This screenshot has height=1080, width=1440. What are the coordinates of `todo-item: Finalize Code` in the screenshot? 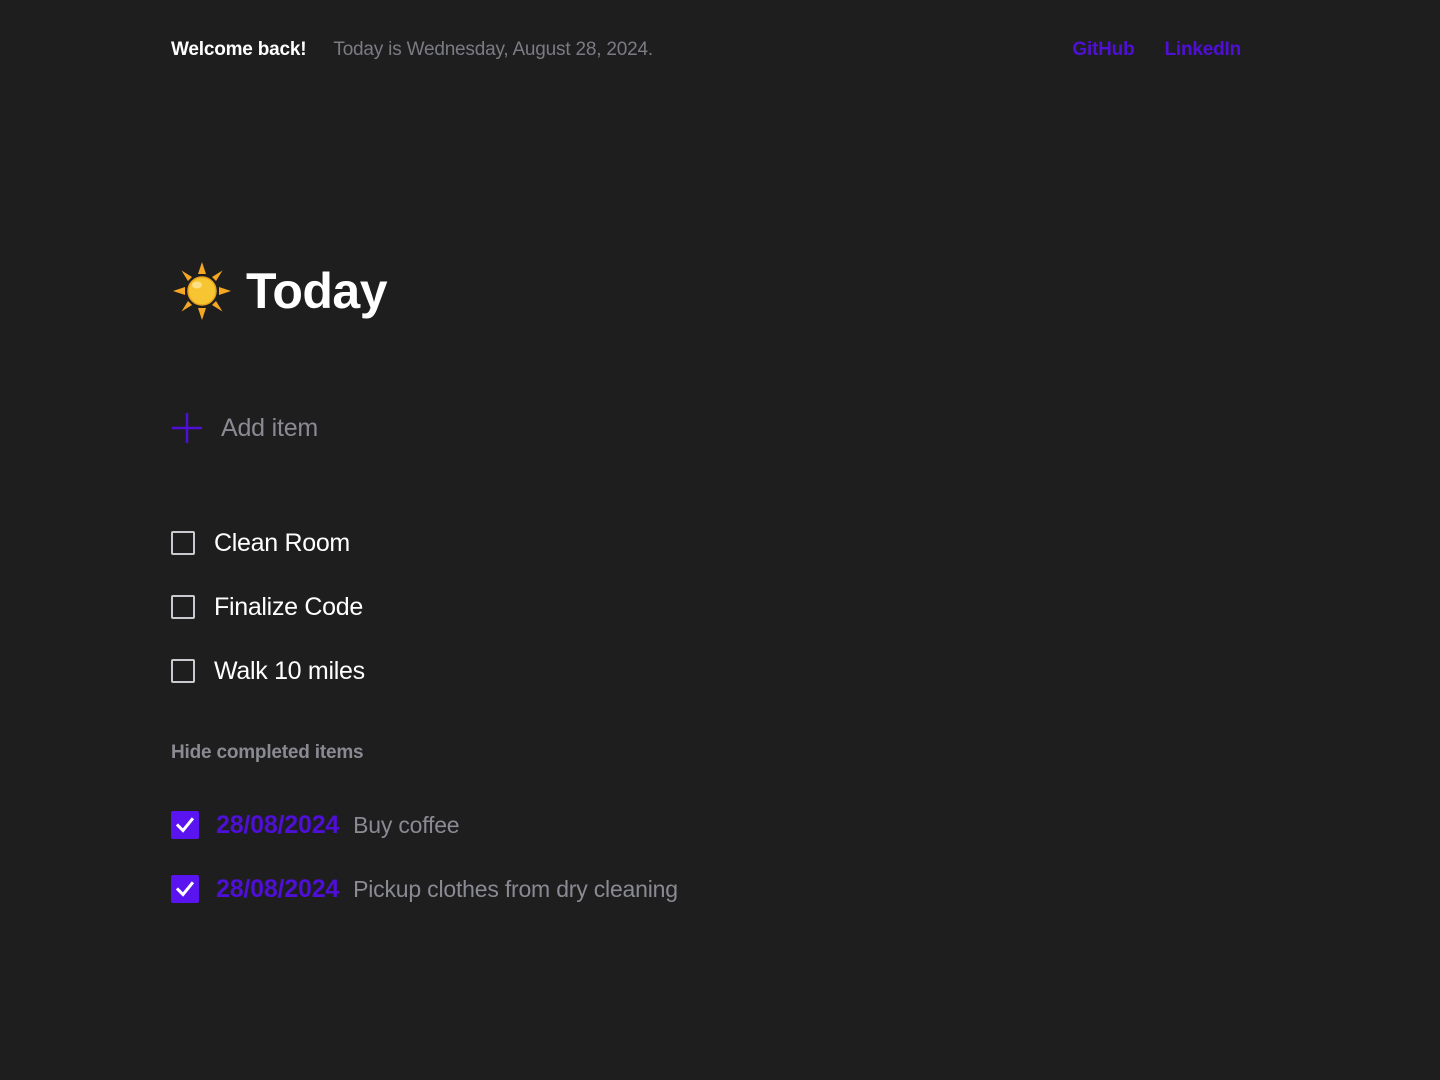 It's located at (268, 607).